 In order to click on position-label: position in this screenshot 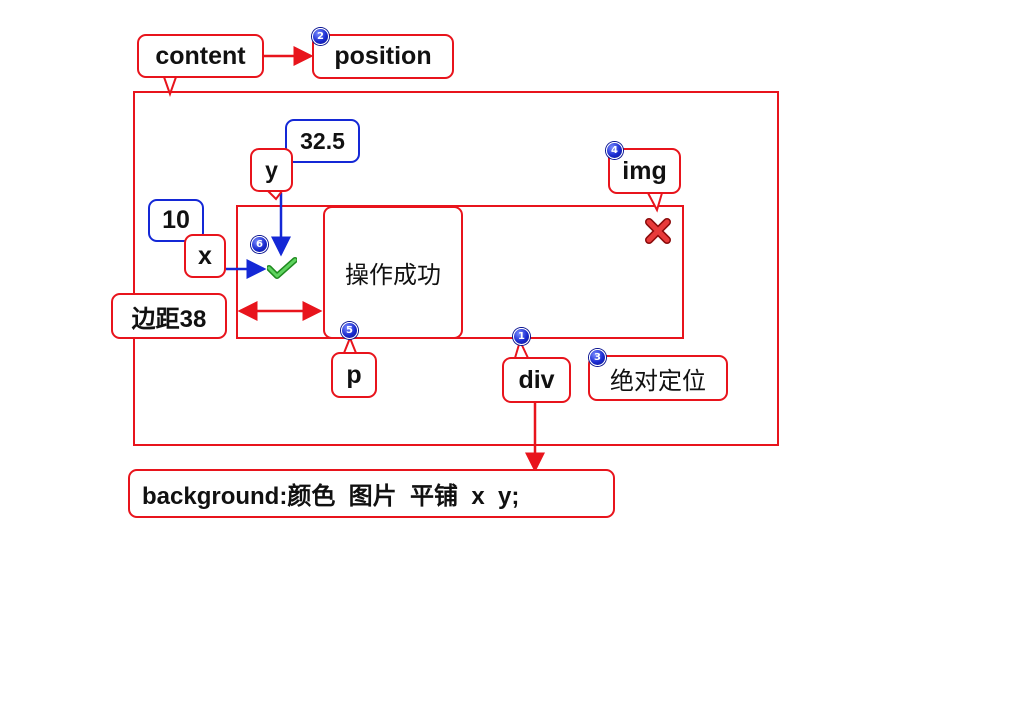, I will do `click(383, 56)`.